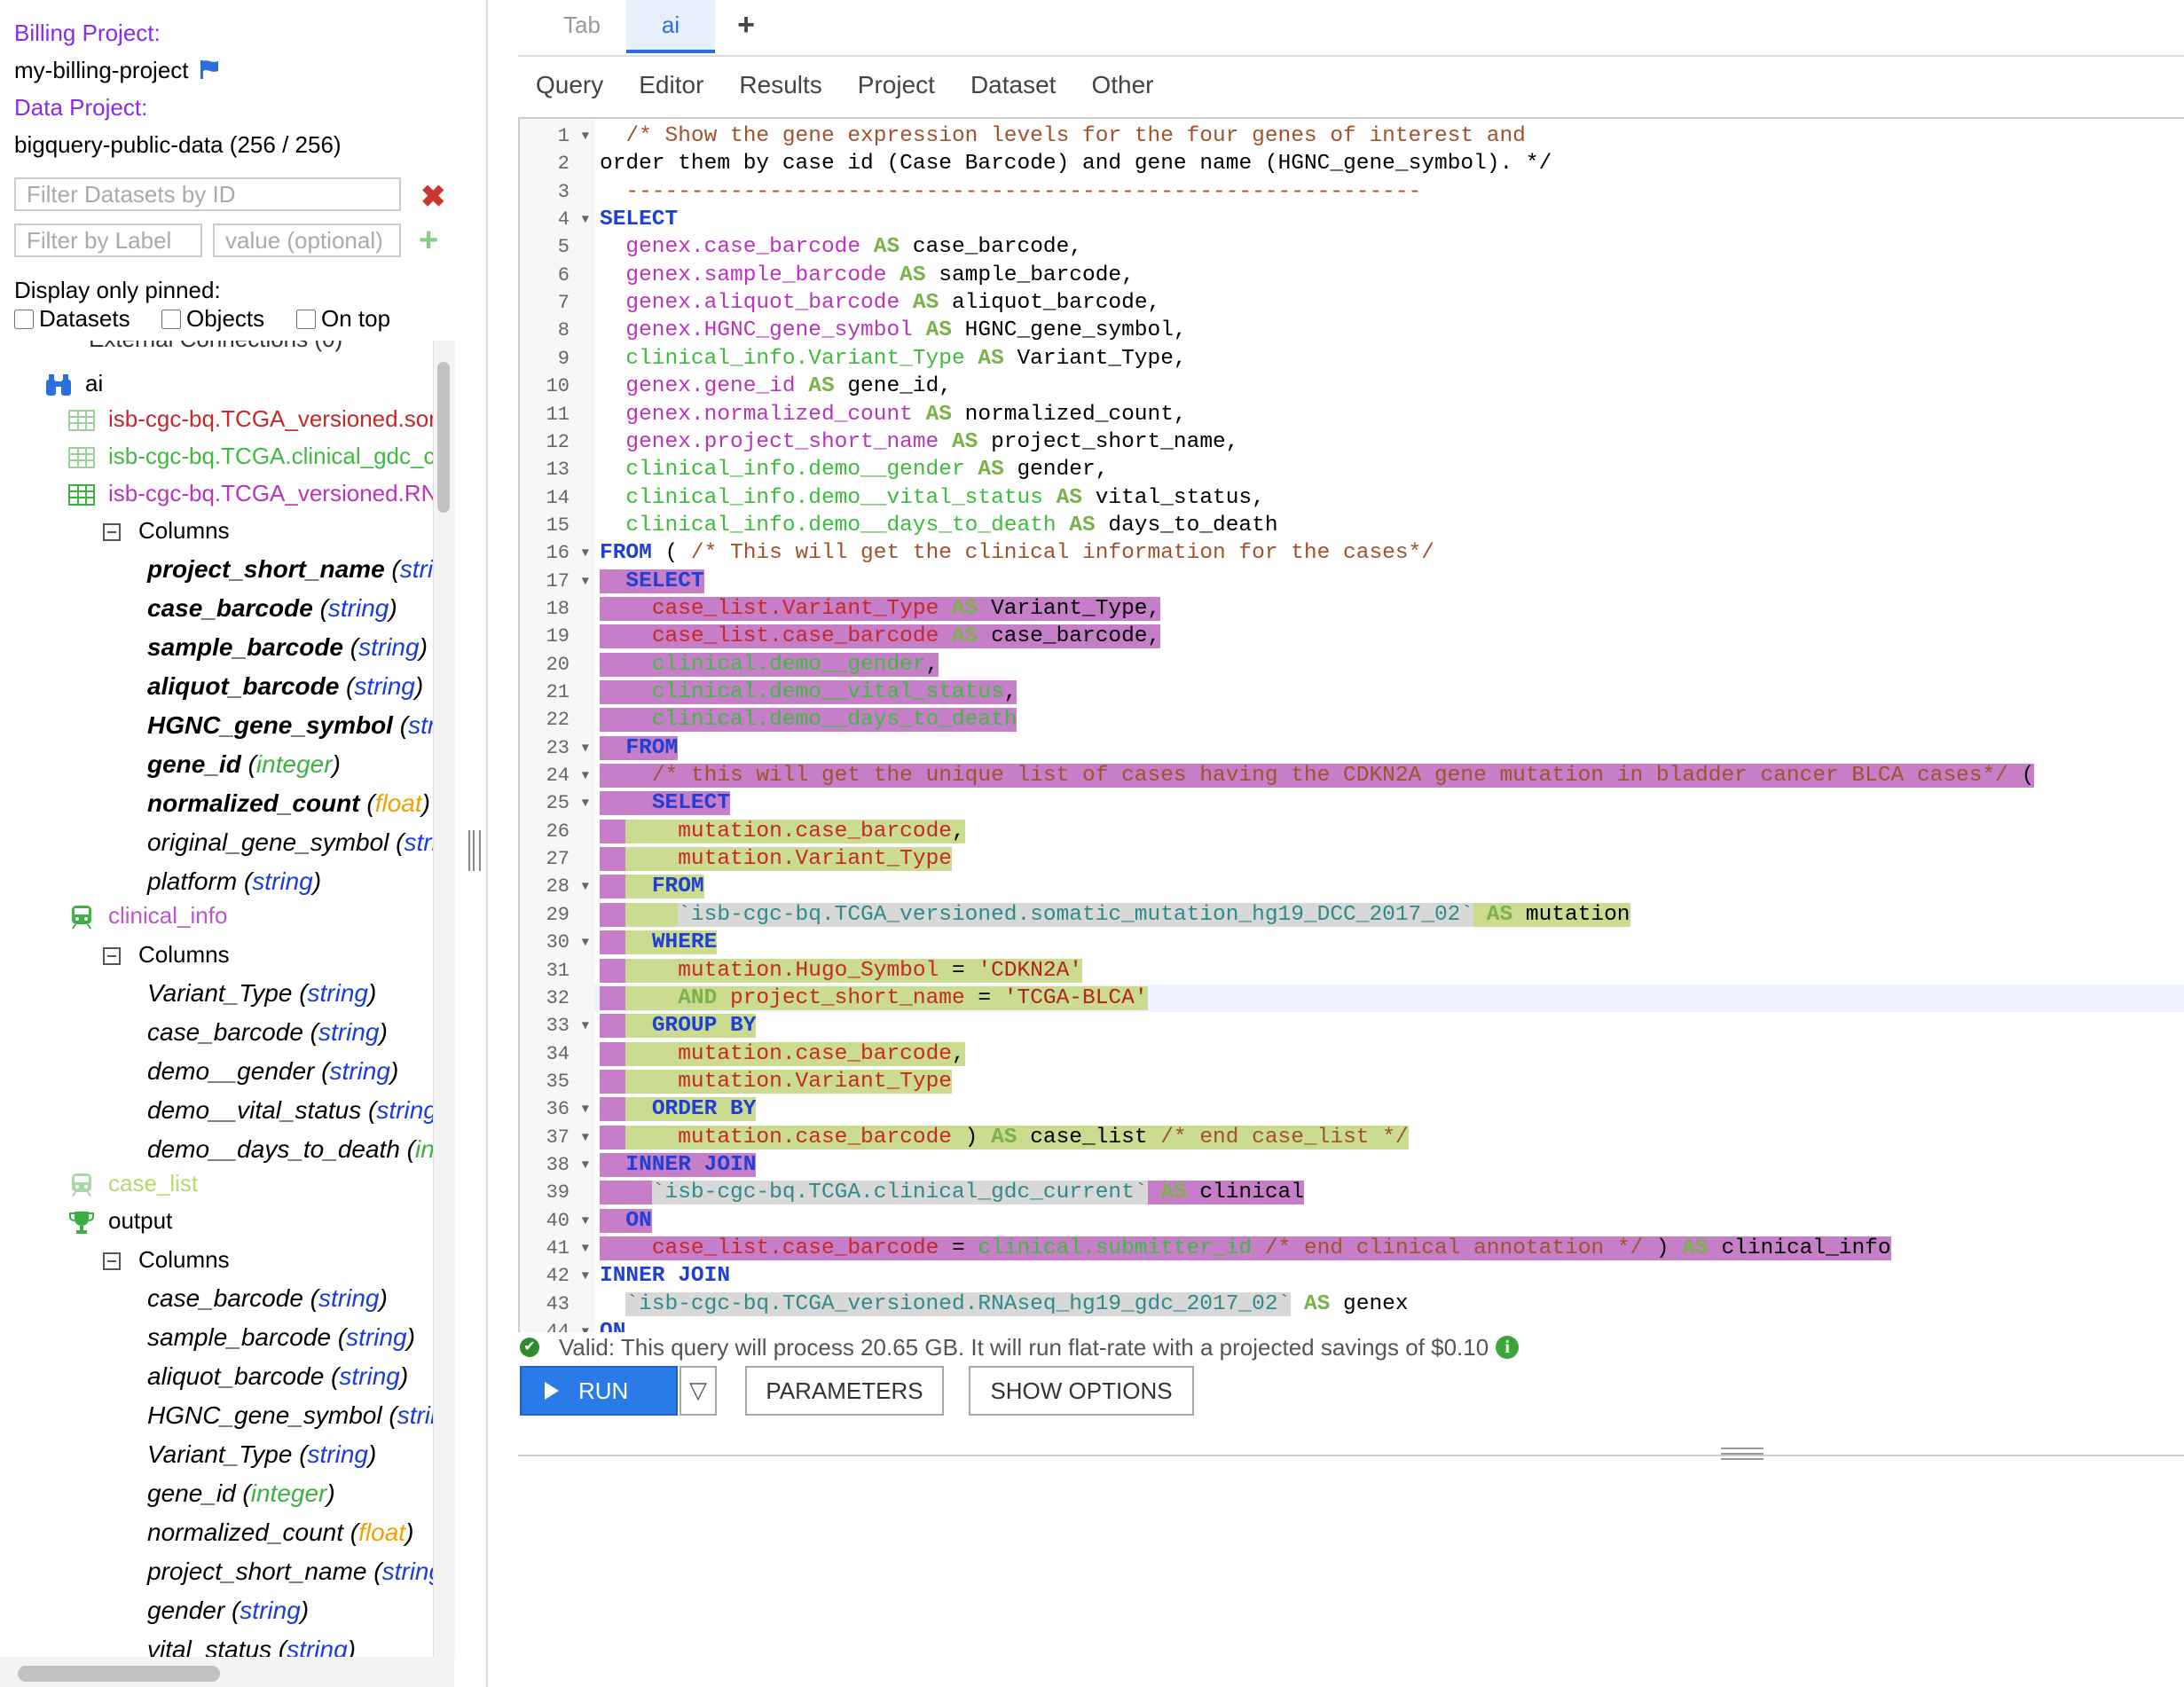 This screenshot has width=2184, height=1687. I want to click on tree-column: aliquot_barcode (string), so click(285, 686).